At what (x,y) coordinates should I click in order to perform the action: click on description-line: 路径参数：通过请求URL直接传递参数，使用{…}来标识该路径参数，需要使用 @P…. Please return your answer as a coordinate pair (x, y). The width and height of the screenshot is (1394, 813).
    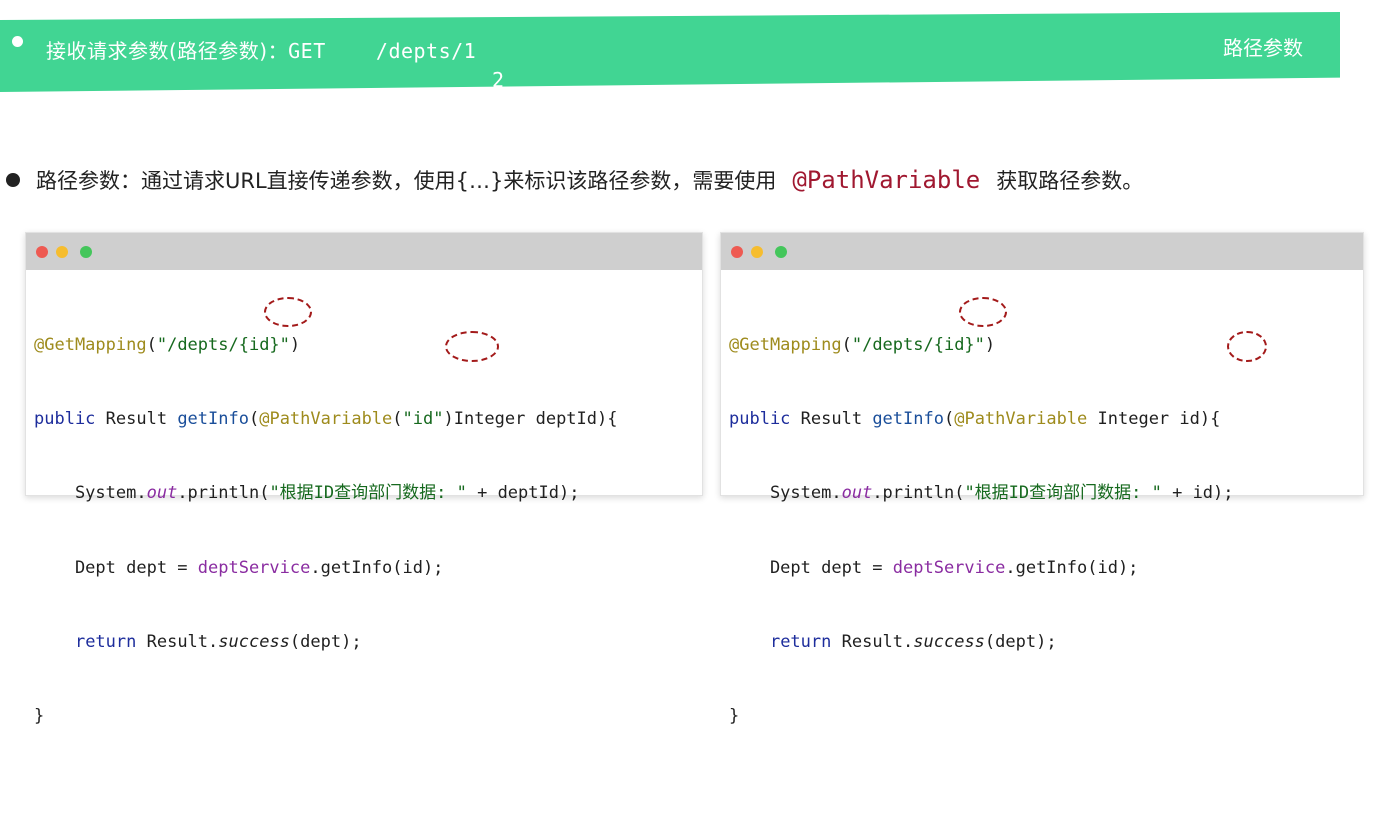
    Looking at the image, I should click on (574, 180).